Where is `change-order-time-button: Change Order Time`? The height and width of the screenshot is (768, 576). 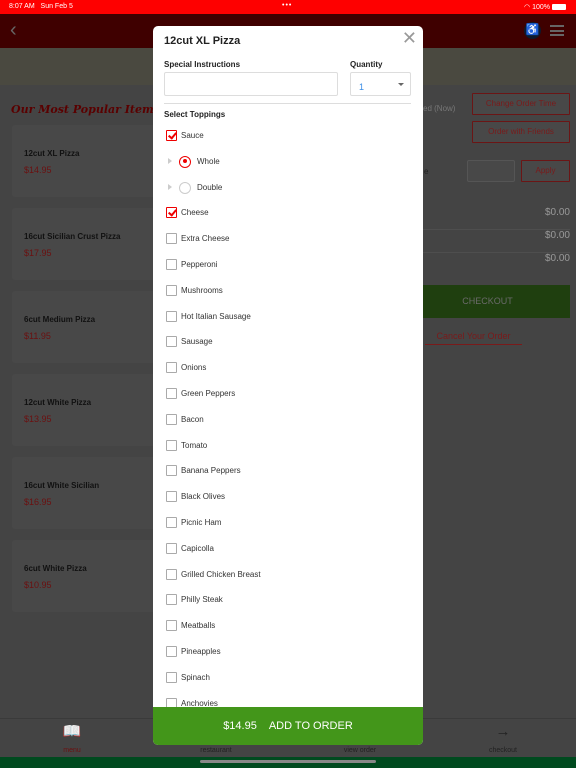
change-order-time-button: Change Order Time is located at coordinates (521, 104).